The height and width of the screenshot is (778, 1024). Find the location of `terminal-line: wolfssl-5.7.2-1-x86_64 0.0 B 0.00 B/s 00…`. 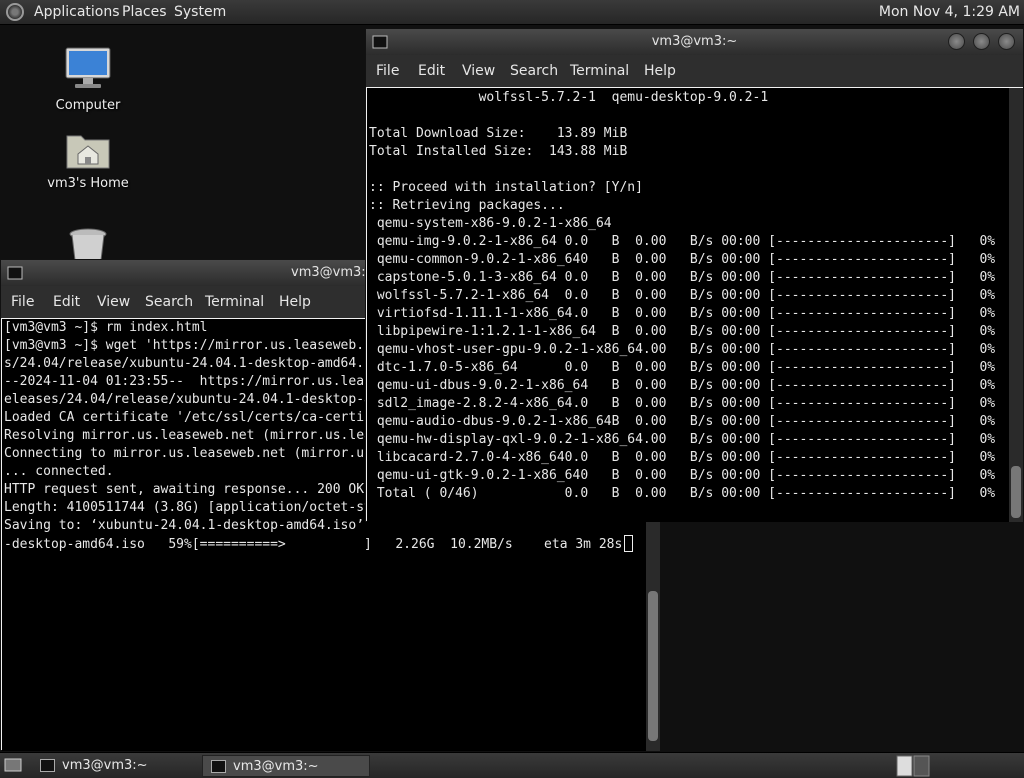

terminal-line: wolfssl-5.7.2-1-x86_64 0.0 B 0.00 B/s 00… is located at coordinates (682, 295).